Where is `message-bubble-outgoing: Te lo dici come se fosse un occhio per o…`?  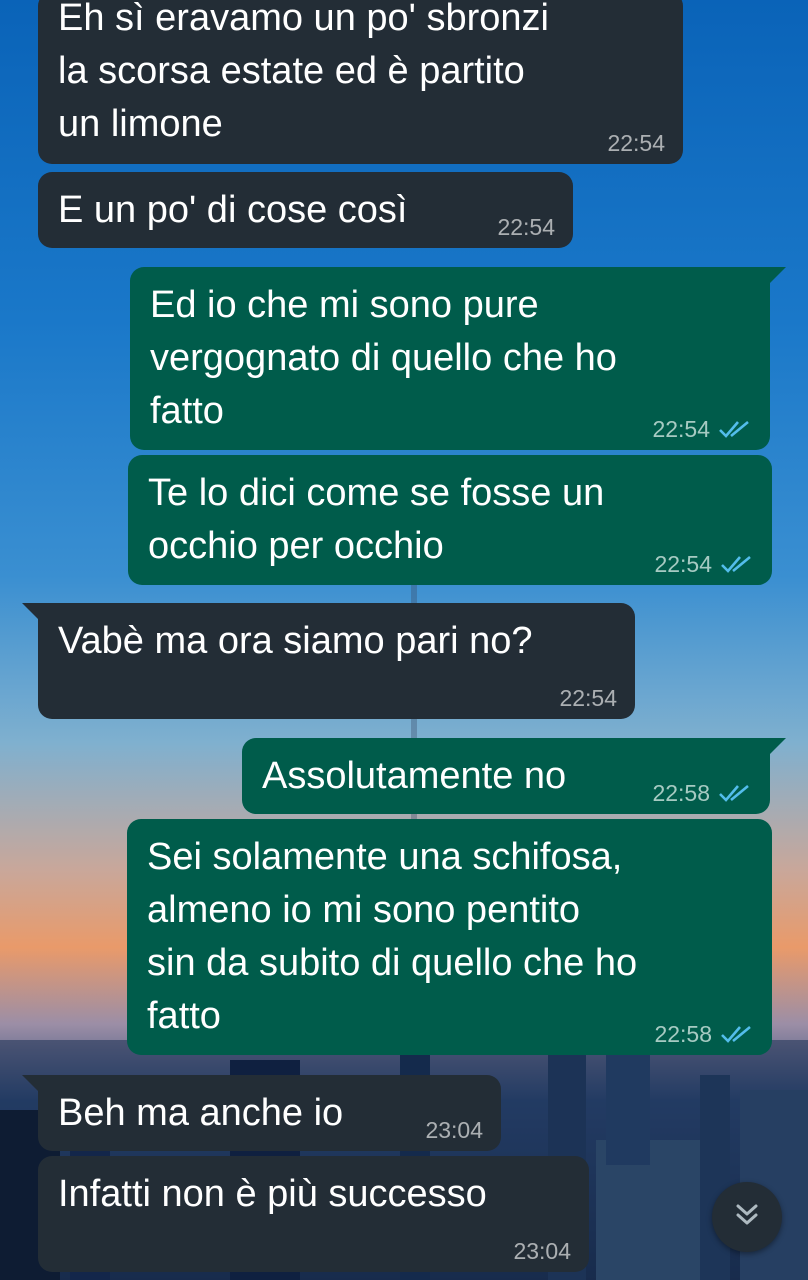
message-bubble-outgoing: Te lo dici come se fosse un occhio per o… is located at coordinates (450, 520).